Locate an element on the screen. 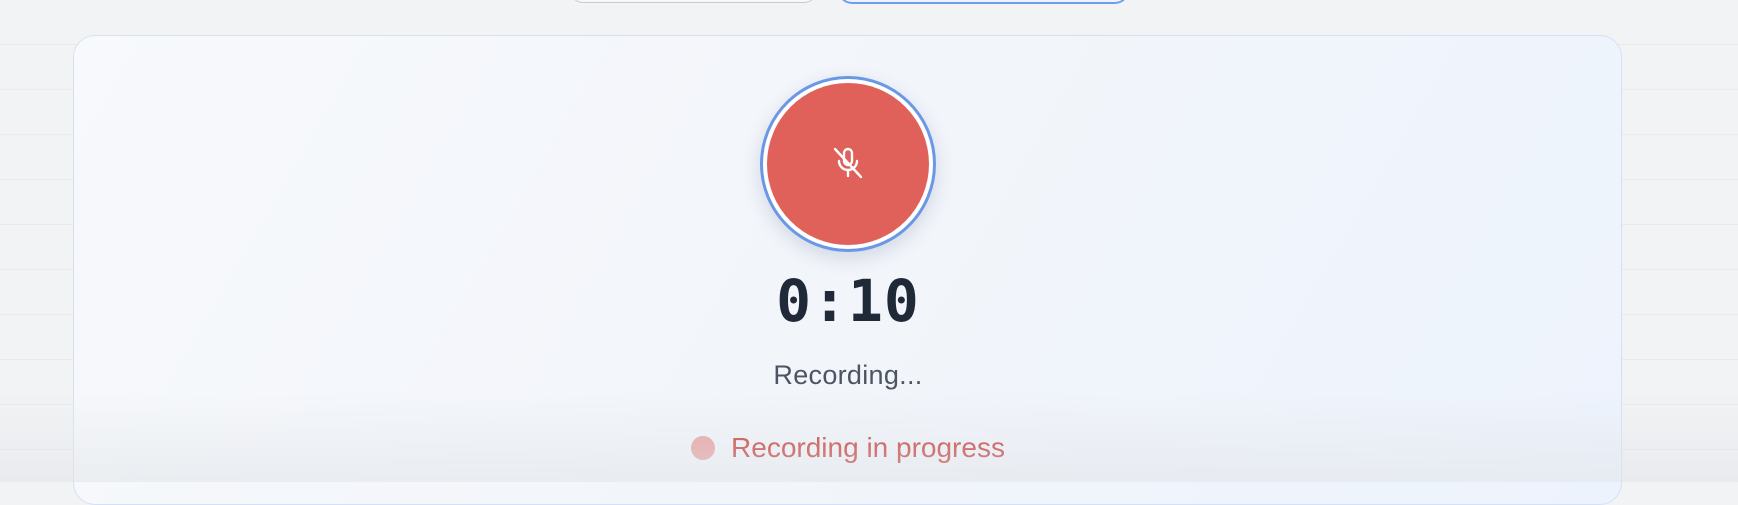 This screenshot has width=1738, height=505. recording-dot-icon is located at coordinates (703, 448).